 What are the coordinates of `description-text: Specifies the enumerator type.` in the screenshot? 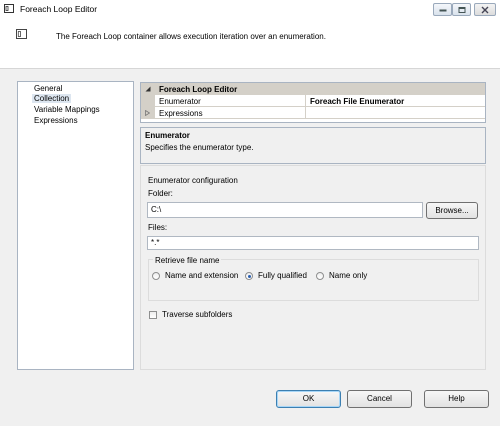 It's located at (199, 147).